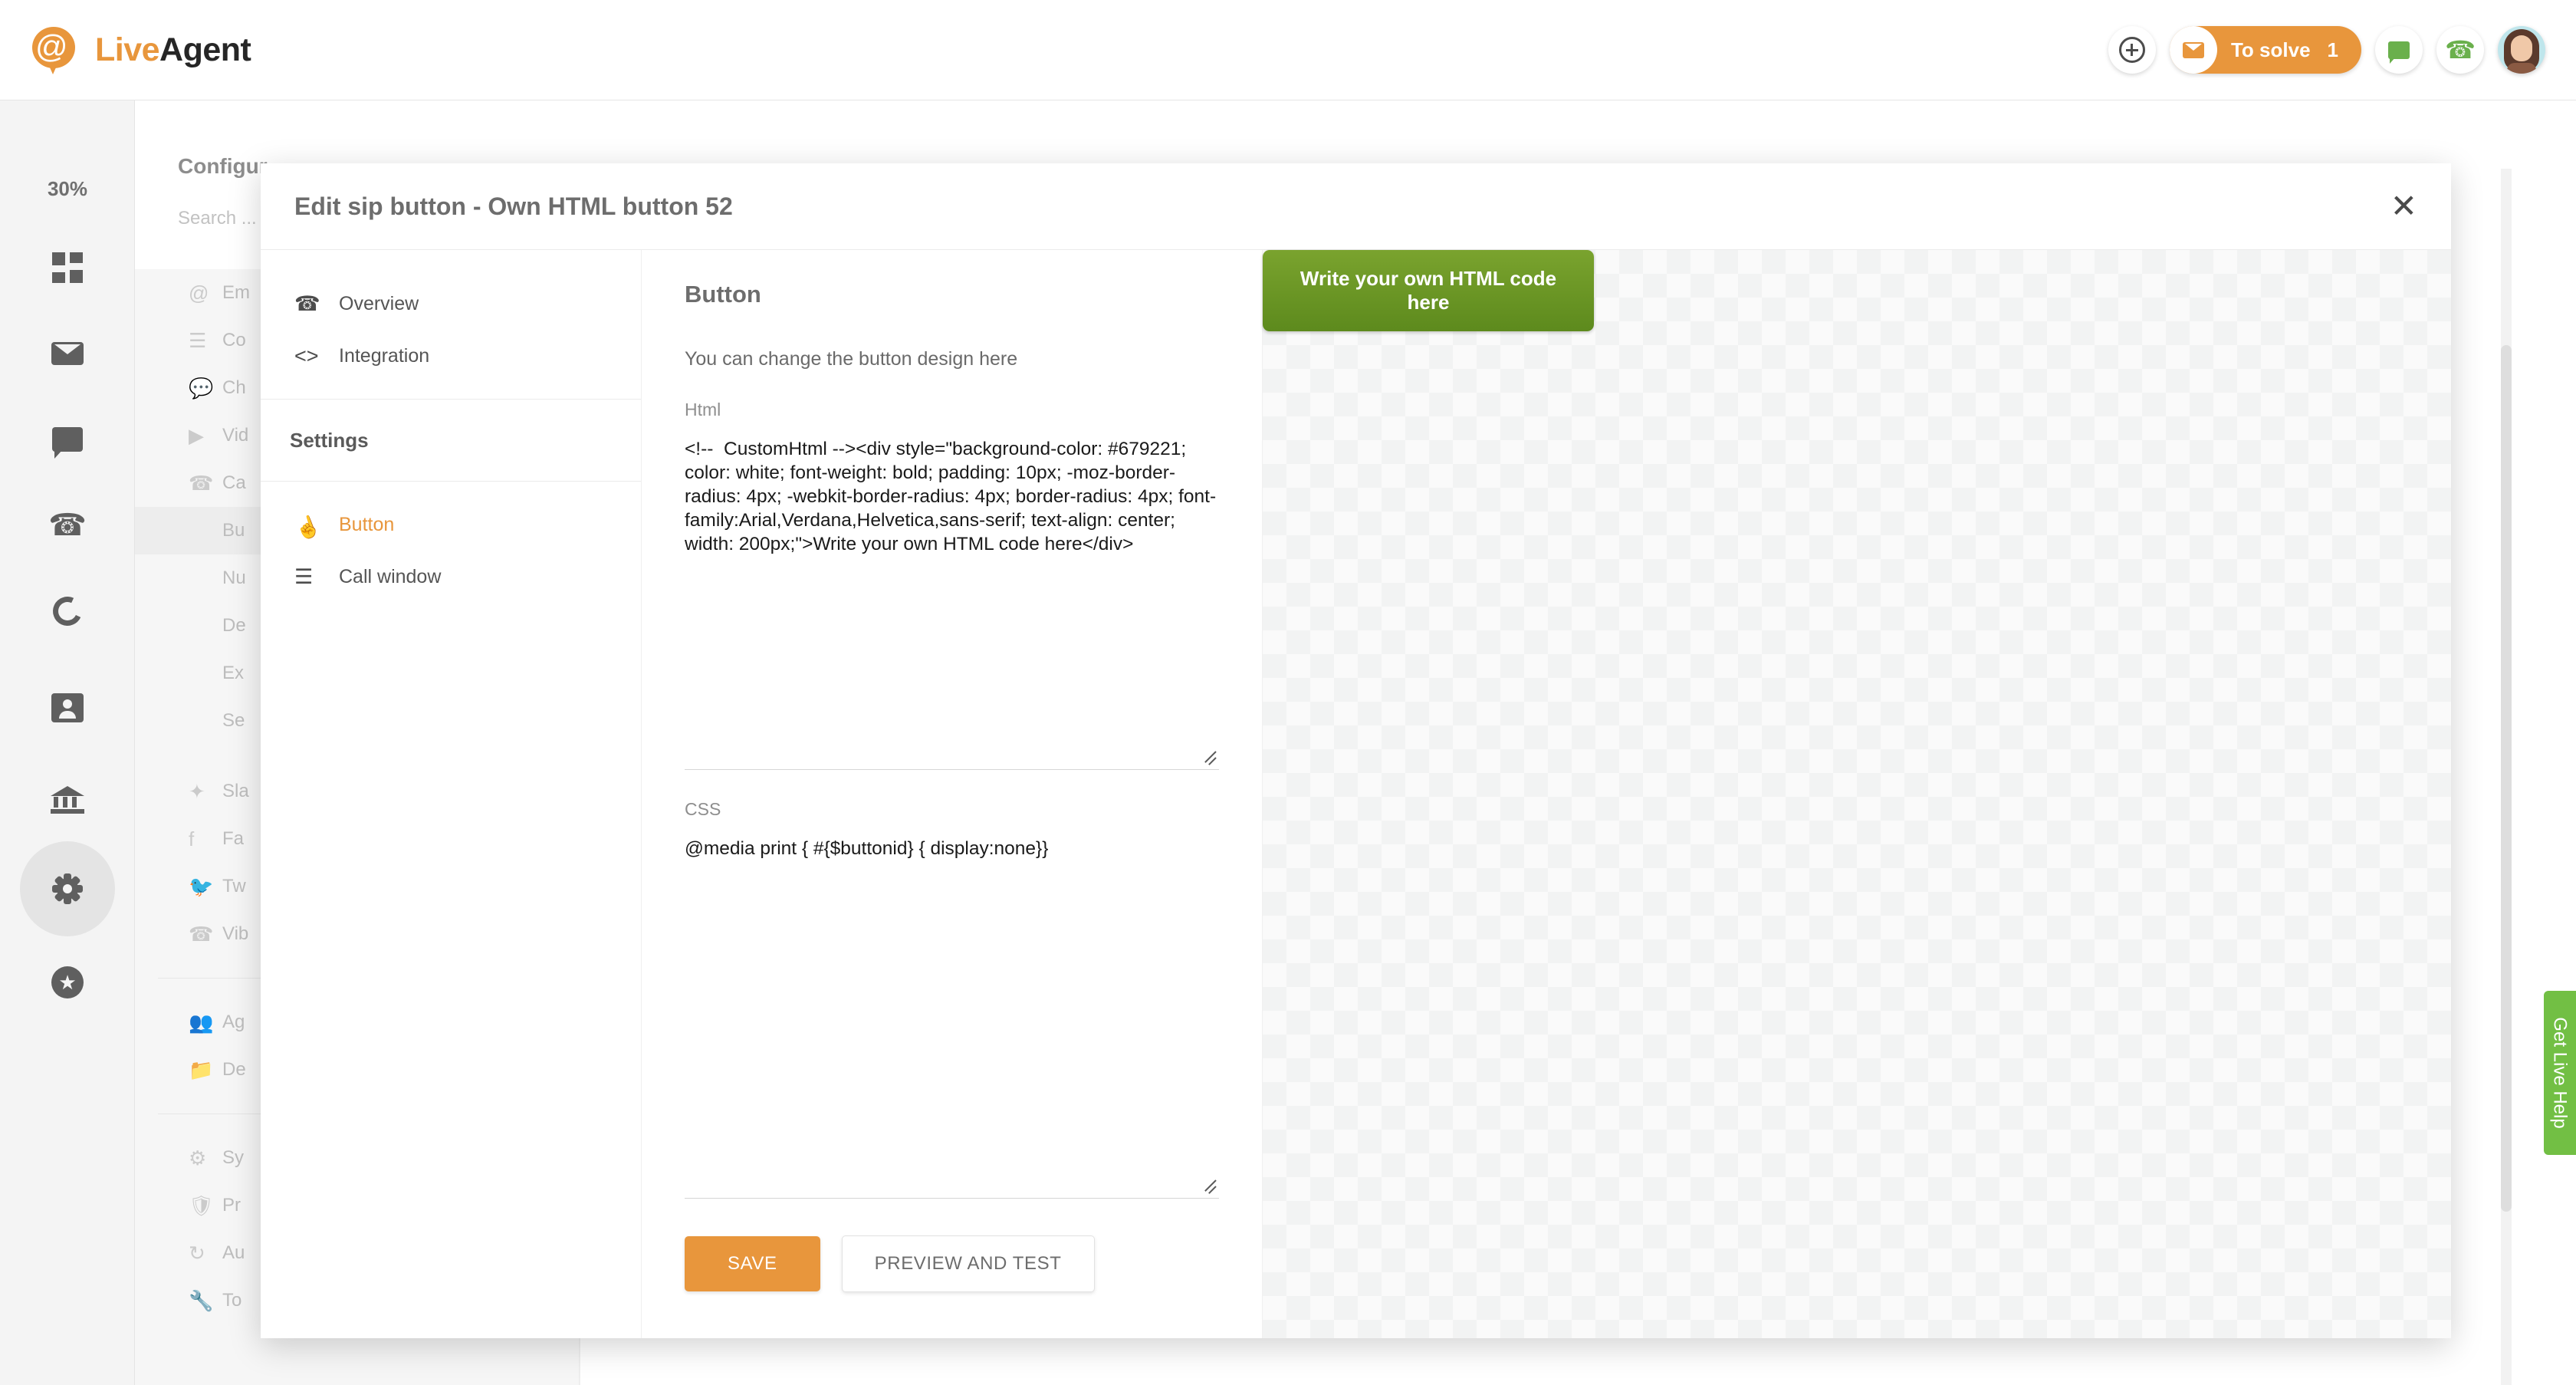 The width and height of the screenshot is (2576, 1385). I want to click on chat-bubble-icon: 💬, so click(202, 388).